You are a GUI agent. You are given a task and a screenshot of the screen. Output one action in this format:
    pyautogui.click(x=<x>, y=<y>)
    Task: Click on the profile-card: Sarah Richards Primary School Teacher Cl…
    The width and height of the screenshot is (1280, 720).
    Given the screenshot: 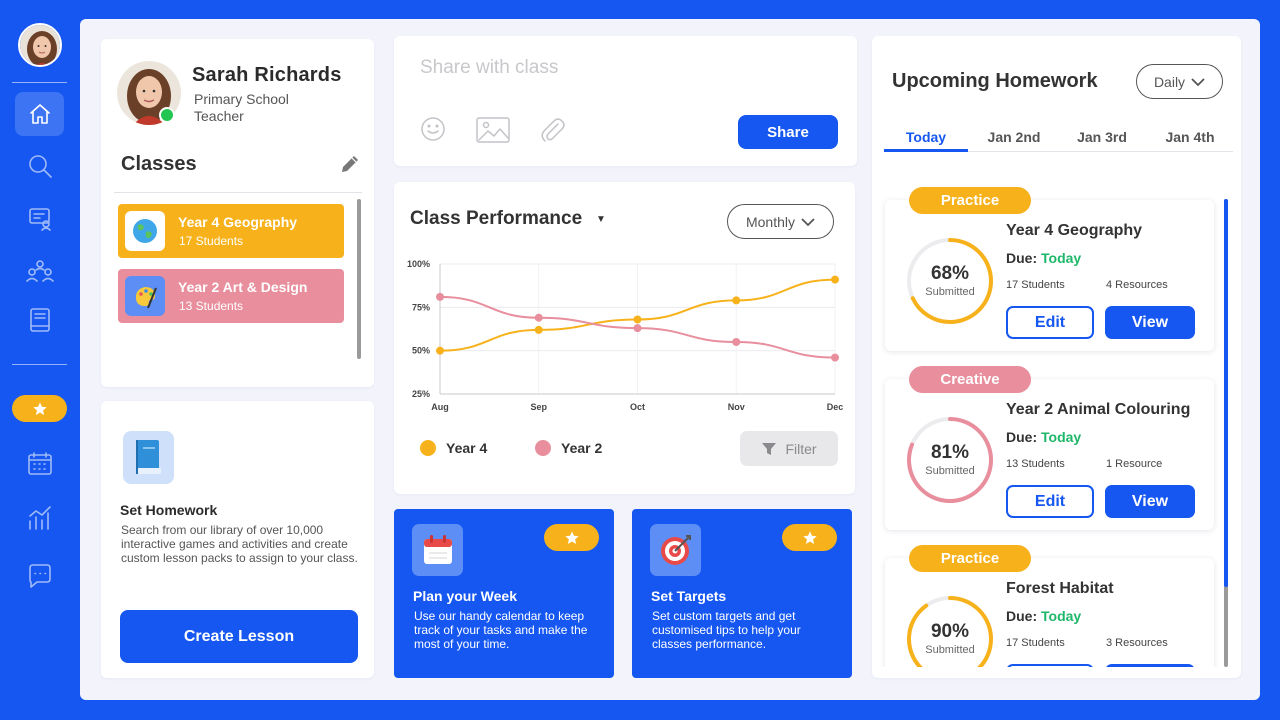 What is the action you would take?
    pyautogui.click(x=237, y=213)
    